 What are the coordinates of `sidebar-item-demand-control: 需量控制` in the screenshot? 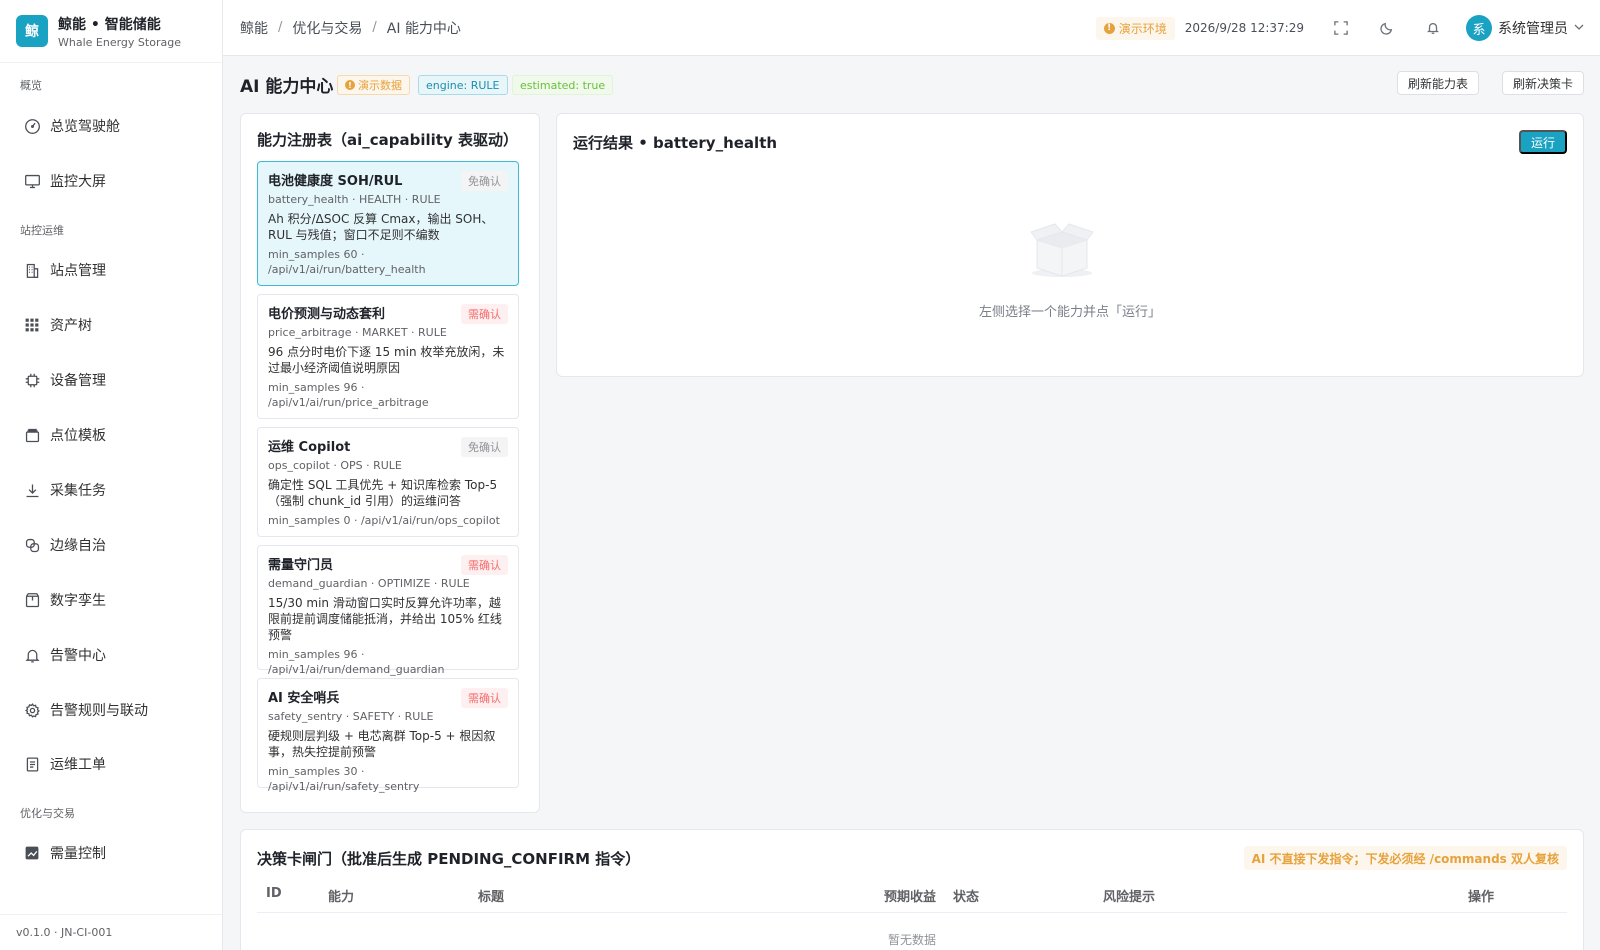 It's located at (111, 853).